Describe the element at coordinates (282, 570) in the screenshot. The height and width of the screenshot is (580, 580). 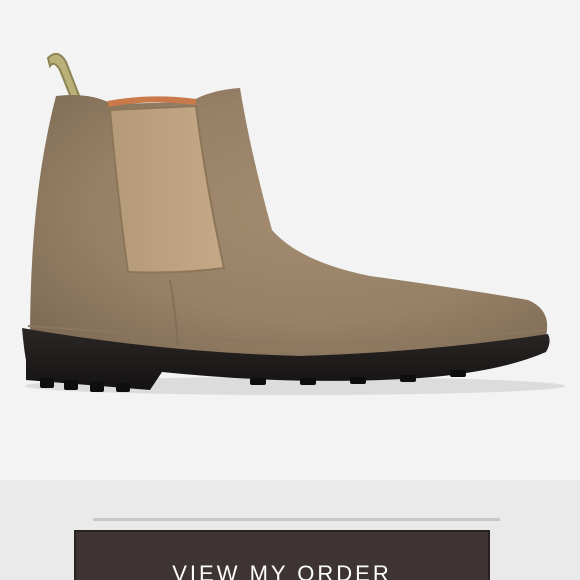
I see `view-my-order-label: VIEW MY ORDER` at that location.